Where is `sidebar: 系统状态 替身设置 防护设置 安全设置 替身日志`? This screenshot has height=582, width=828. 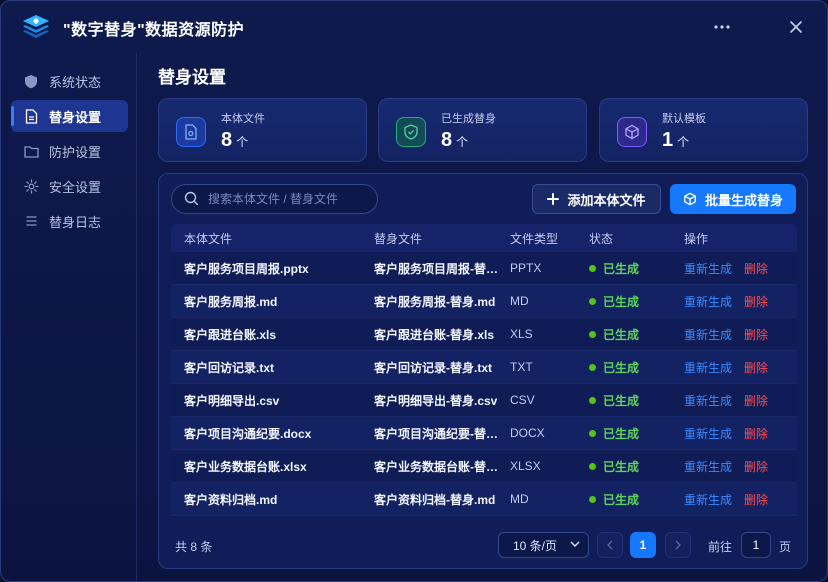 sidebar: 系统状态 替身设置 防护设置 安全设置 替身日志 is located at coordinates (69, 317).